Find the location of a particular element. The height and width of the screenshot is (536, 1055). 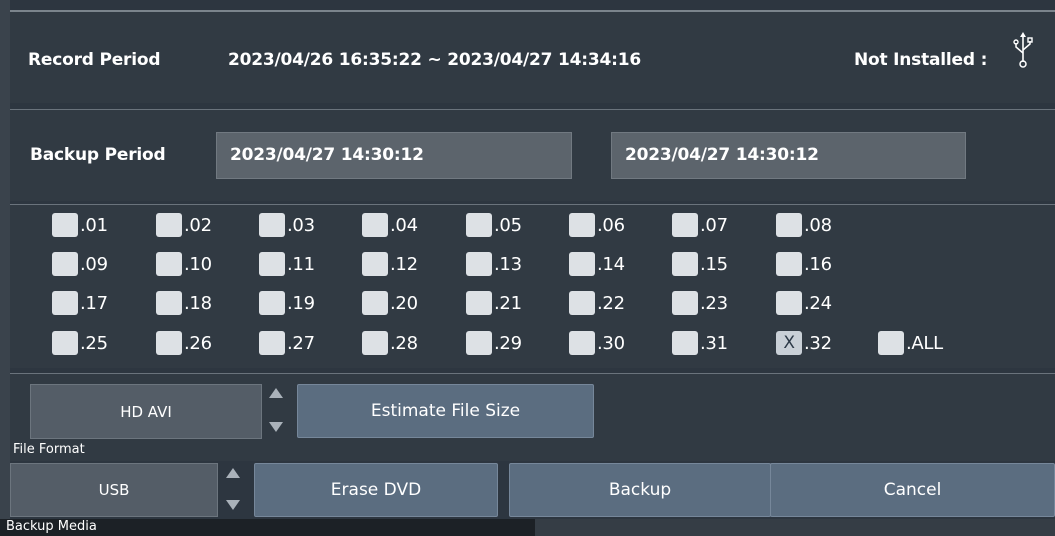

channel-checkbox: .01 is located at coordinates (80, 225).